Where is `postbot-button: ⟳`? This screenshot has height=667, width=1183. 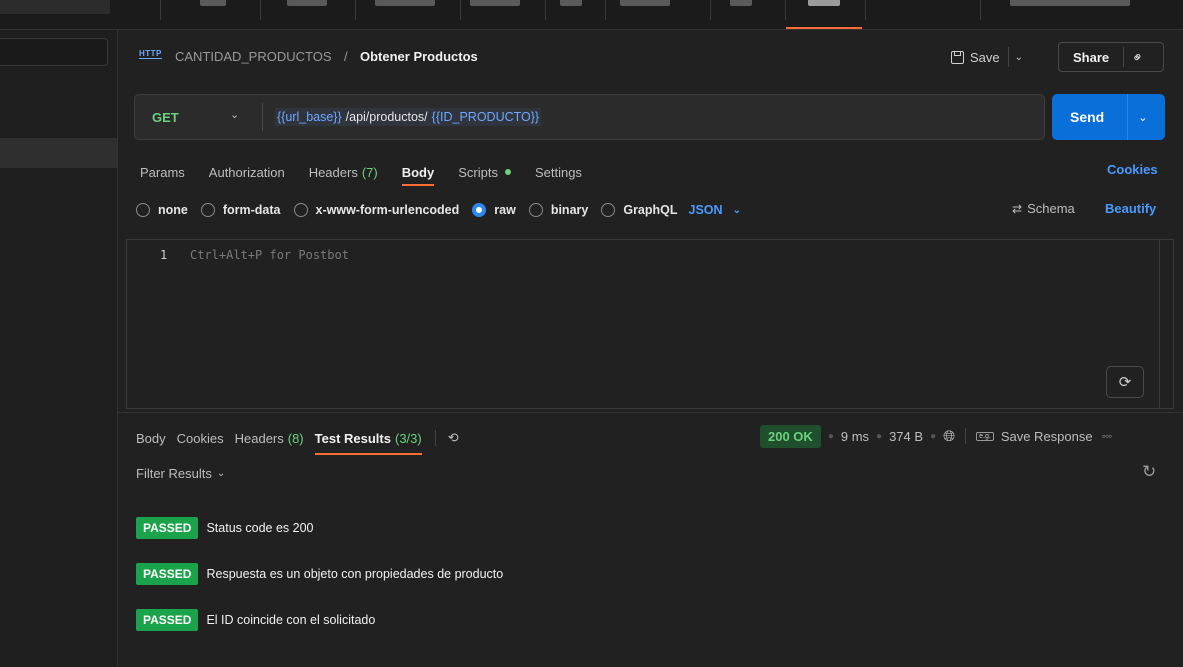 postbot-button: ⟳ is located at coordinates (1125, 382).